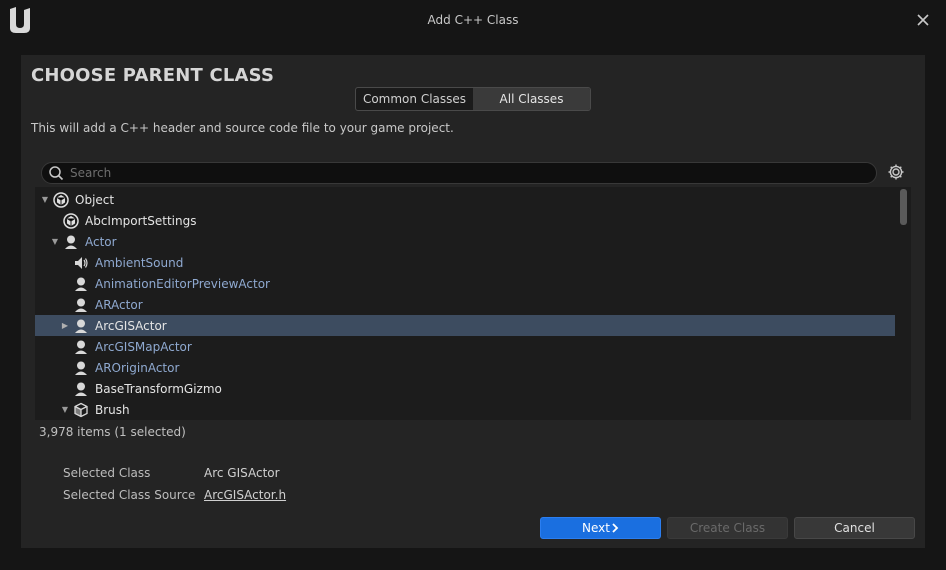 The height and width of the screenshot is (570, 946). Describe the element at coordinates (465, 283) in the screenshot. I see `tree-row-animationeditorpreviewactor: AnimationEditorPreviewActor` at that location.